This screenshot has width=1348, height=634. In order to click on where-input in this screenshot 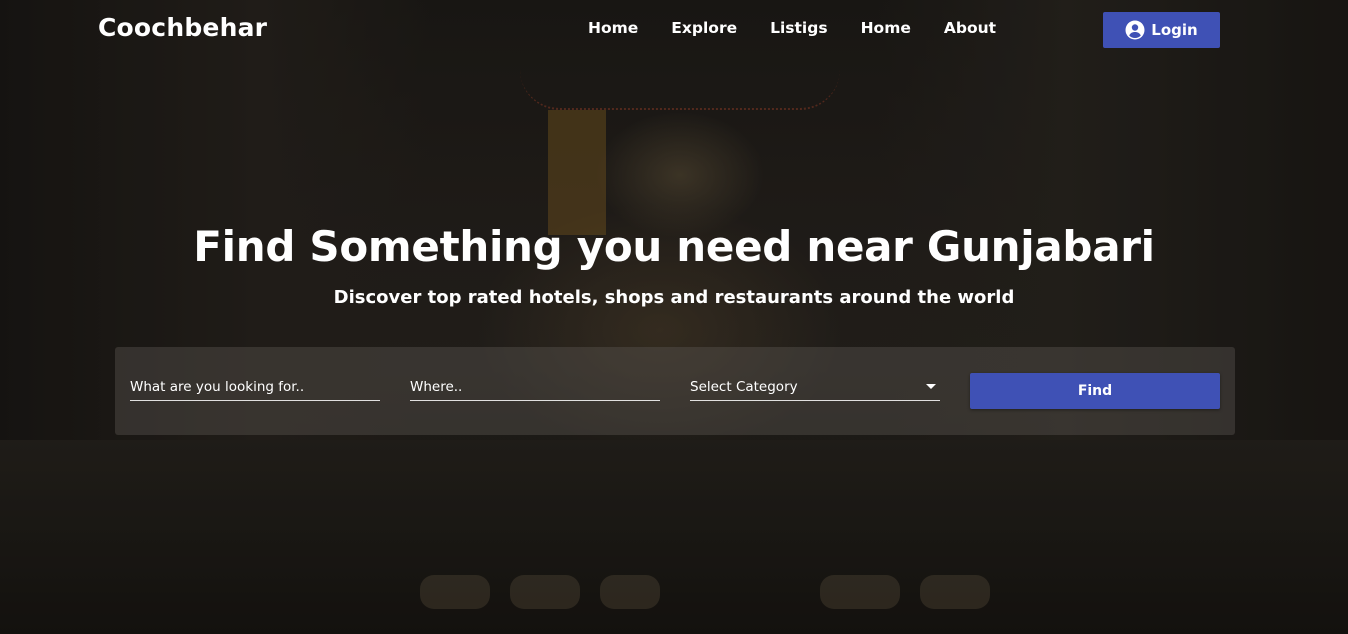, I will do `click(535, 386)`.